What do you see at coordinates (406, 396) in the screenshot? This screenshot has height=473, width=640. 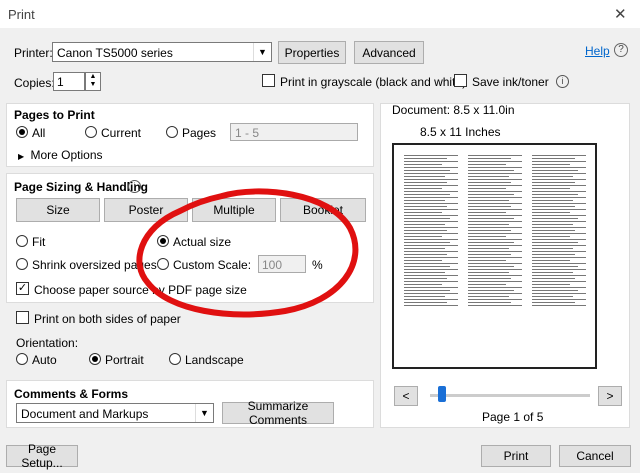 I see `prev-page-button: <` at bounding box center [406, 396].